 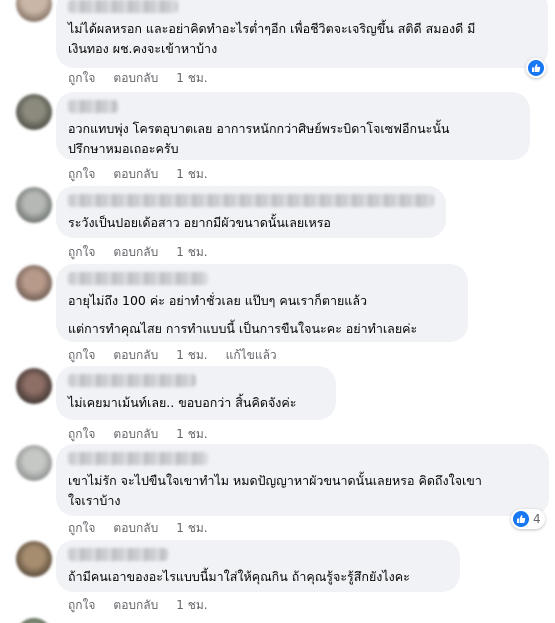 I want to click on comment-actions: ถูกใจ ตอบกลับ 1 ชม. แก้ไขแล้ว, so click(x=172, y=355).